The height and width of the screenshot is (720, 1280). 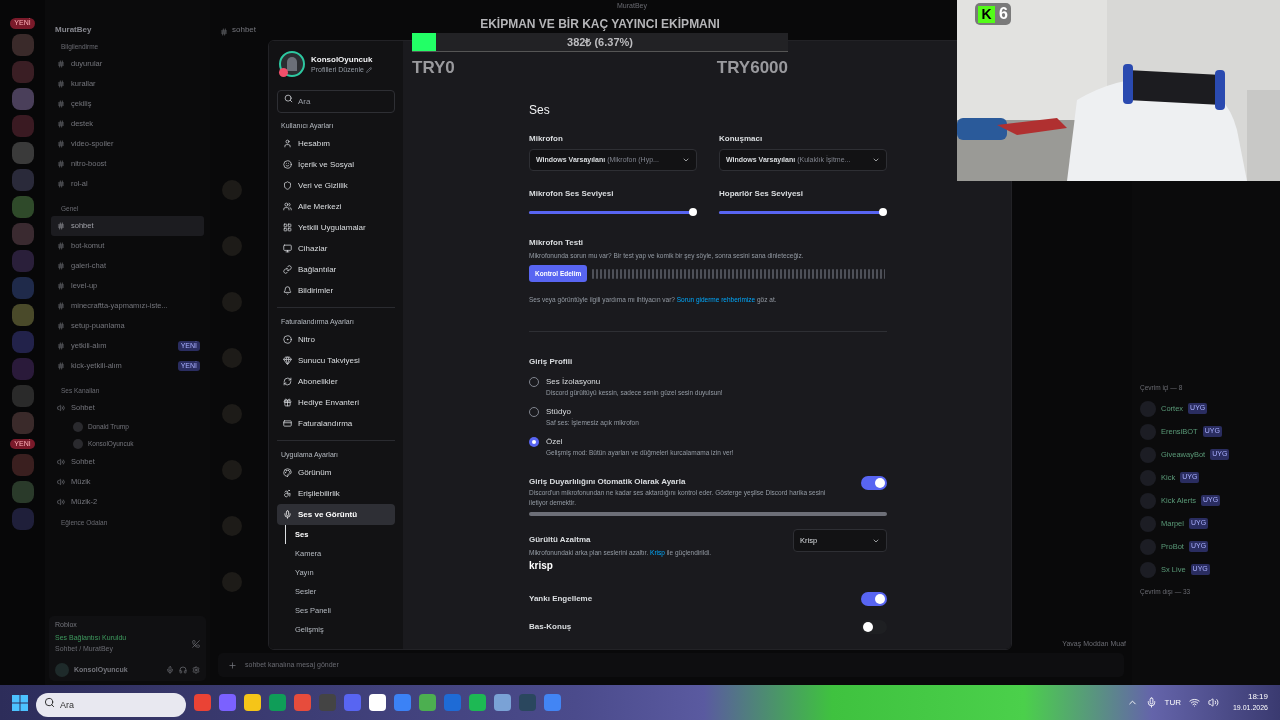 What do you see at coordinates (560, 540) in the screenshot?
I see `setting-label: Gürültü Azaltma` at bounding box center [560, 540].